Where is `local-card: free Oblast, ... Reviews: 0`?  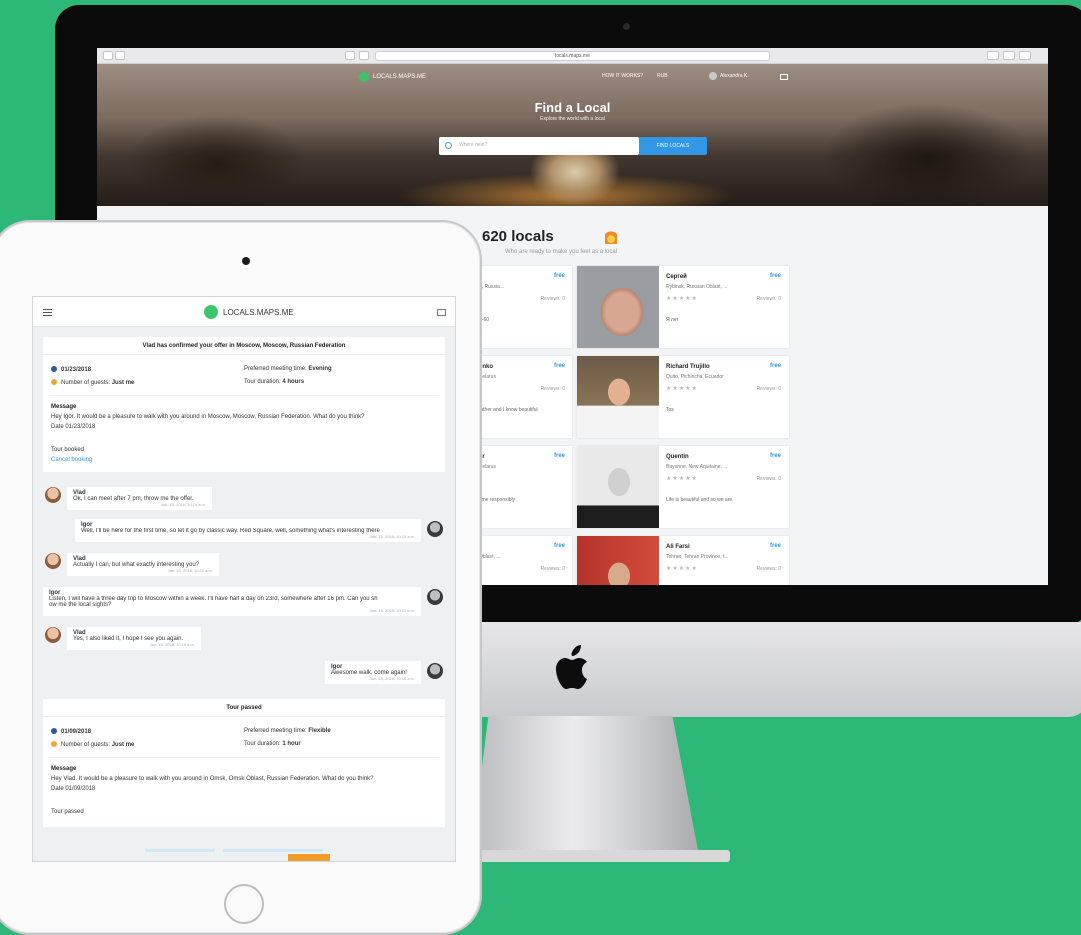
local-card: free Oblast, ... Reviews: 0 is located at coordinates (524, 560).